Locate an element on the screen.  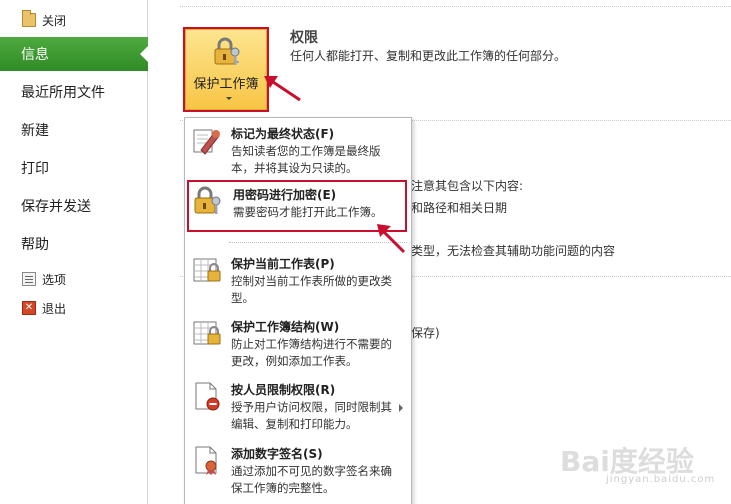
menu-item-digital-signature: 添加数字签名(S) 通过添加不可见的数字签名来确保工作簿的完整性。 is located at coordinates (298, 471).